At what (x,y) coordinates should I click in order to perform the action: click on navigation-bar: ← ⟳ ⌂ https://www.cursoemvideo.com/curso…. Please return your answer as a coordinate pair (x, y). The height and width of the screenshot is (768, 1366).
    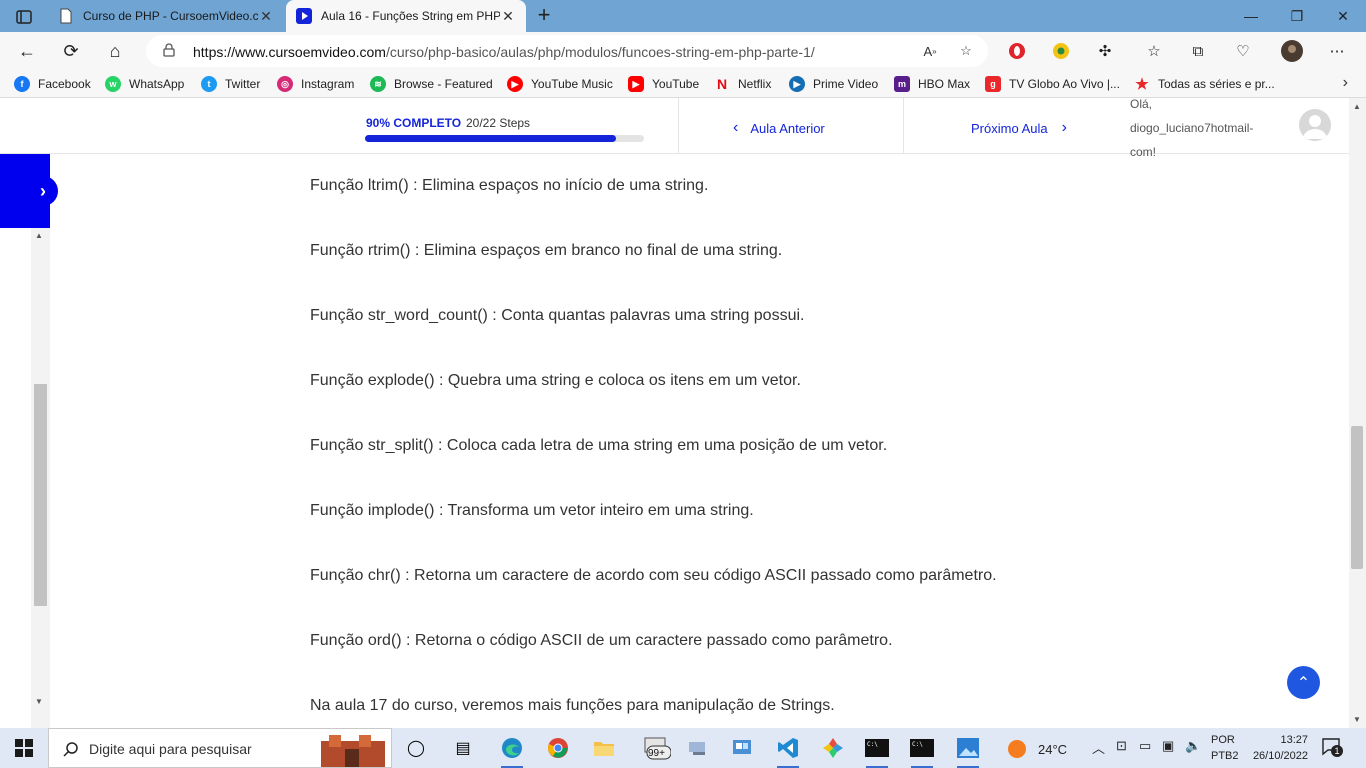
    Looking at the image, I should click on (683, 51).